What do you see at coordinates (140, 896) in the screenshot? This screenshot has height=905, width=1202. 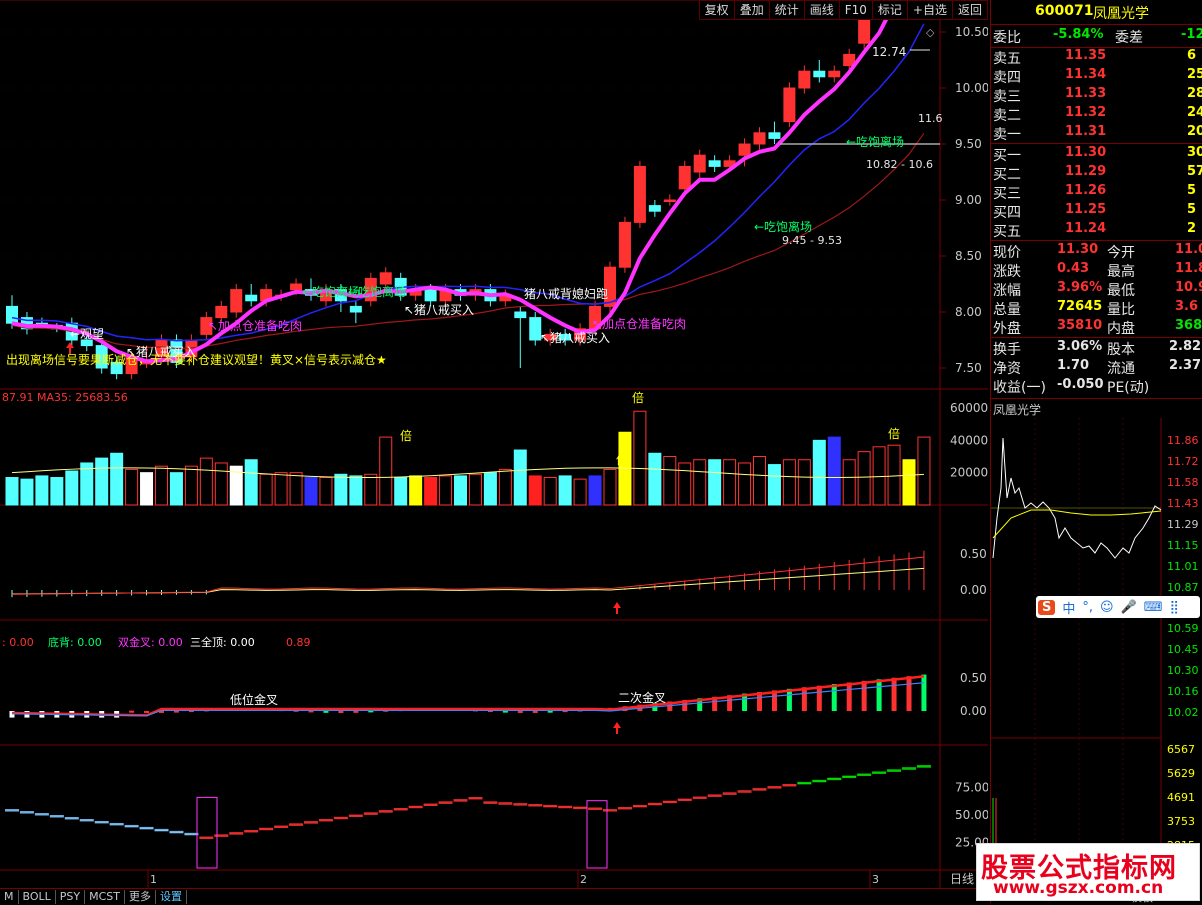 I see `indicator-tab-4: 更多` at bounding box center [140, 896].